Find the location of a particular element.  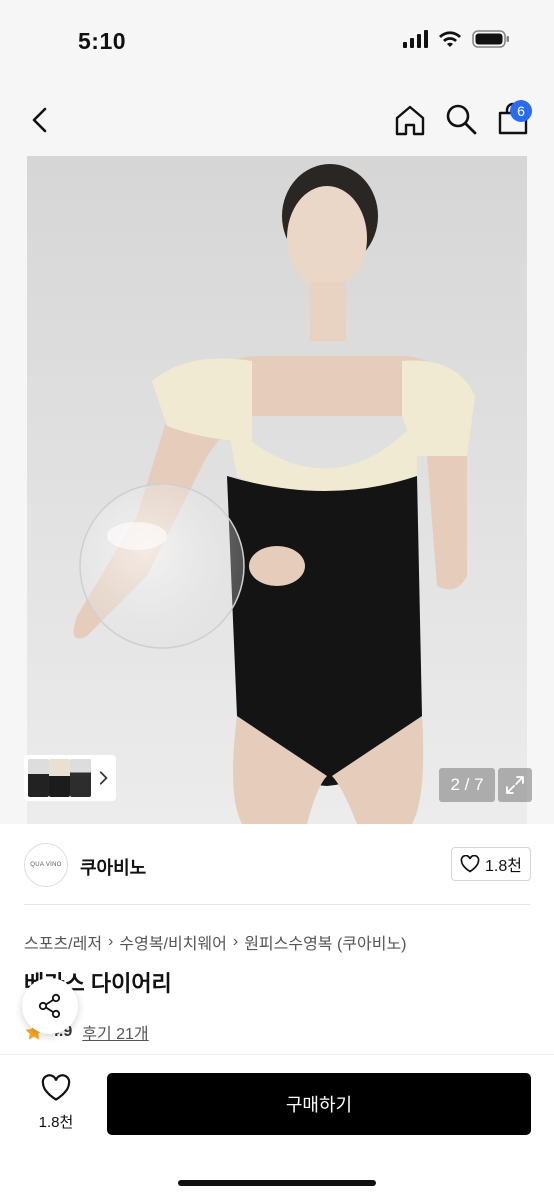

brand-row: QUA VINO 쿠아비노 1.8천 is located at coordinates (277, 865).